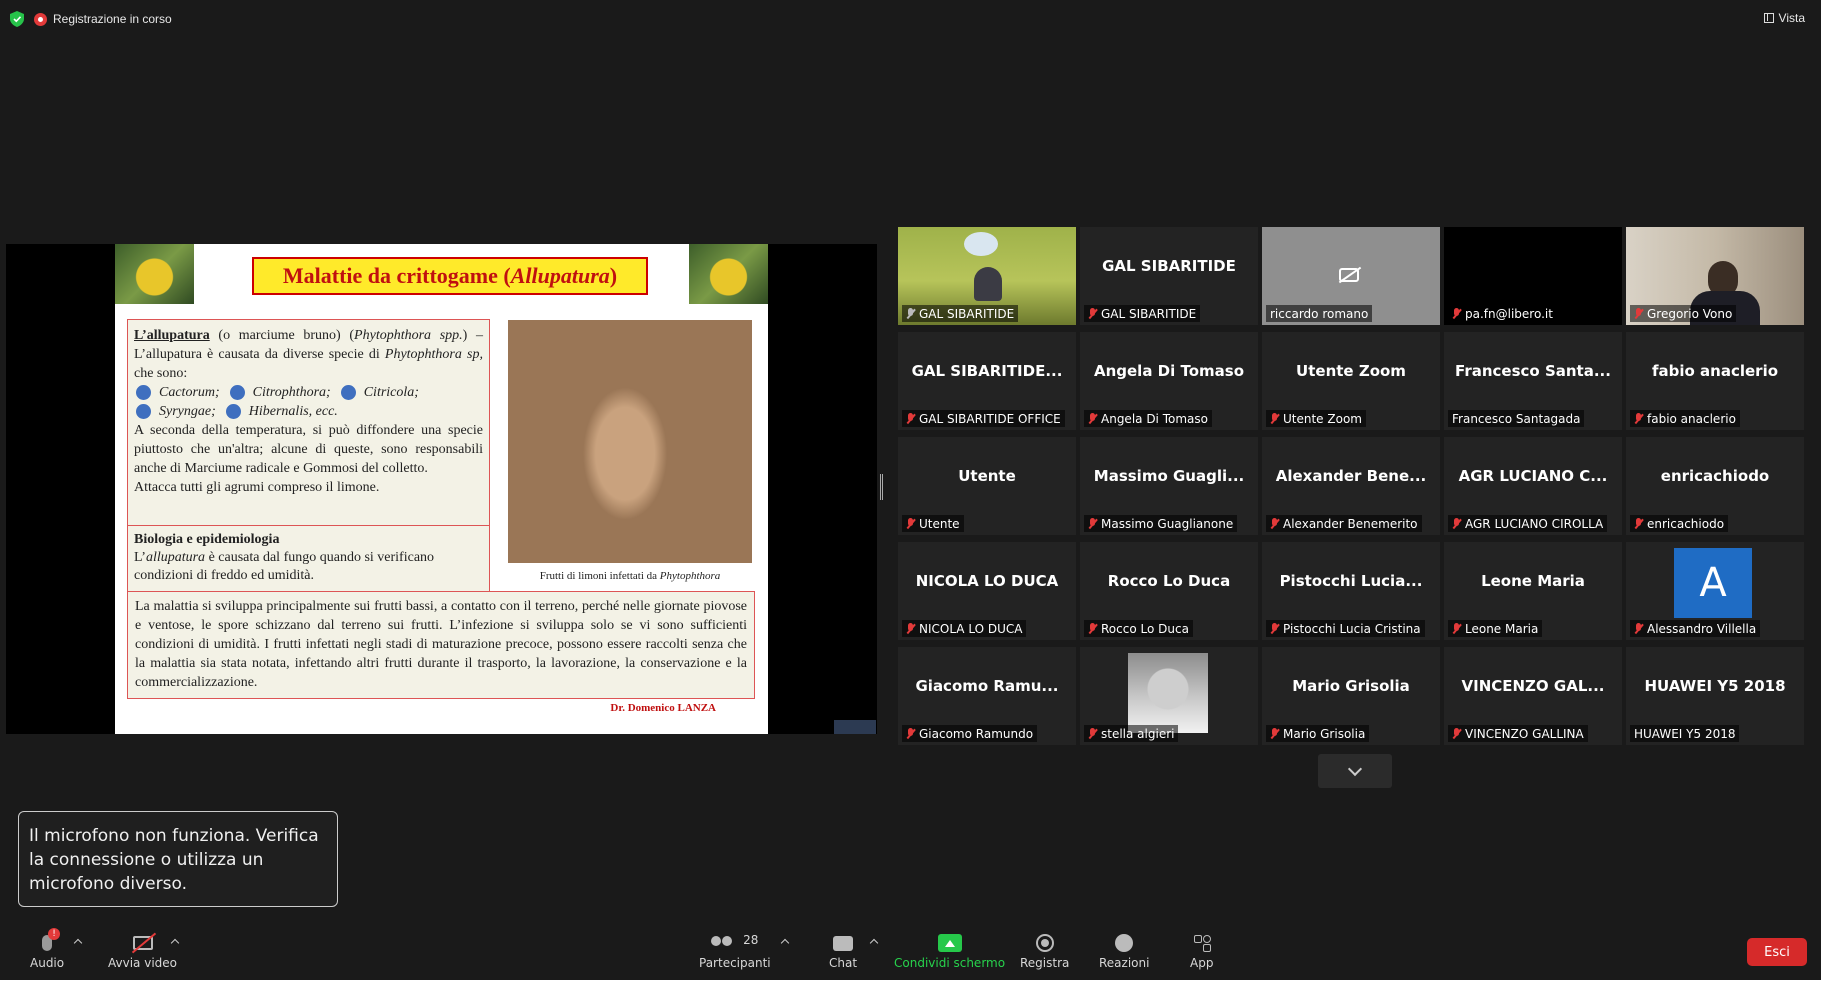 The image size is (1821, 983). Describe the element at coordinates (983, 418) in the screenshot. I see `participant-name-label: GAL SIBARITIDE OFFICE` at that location.